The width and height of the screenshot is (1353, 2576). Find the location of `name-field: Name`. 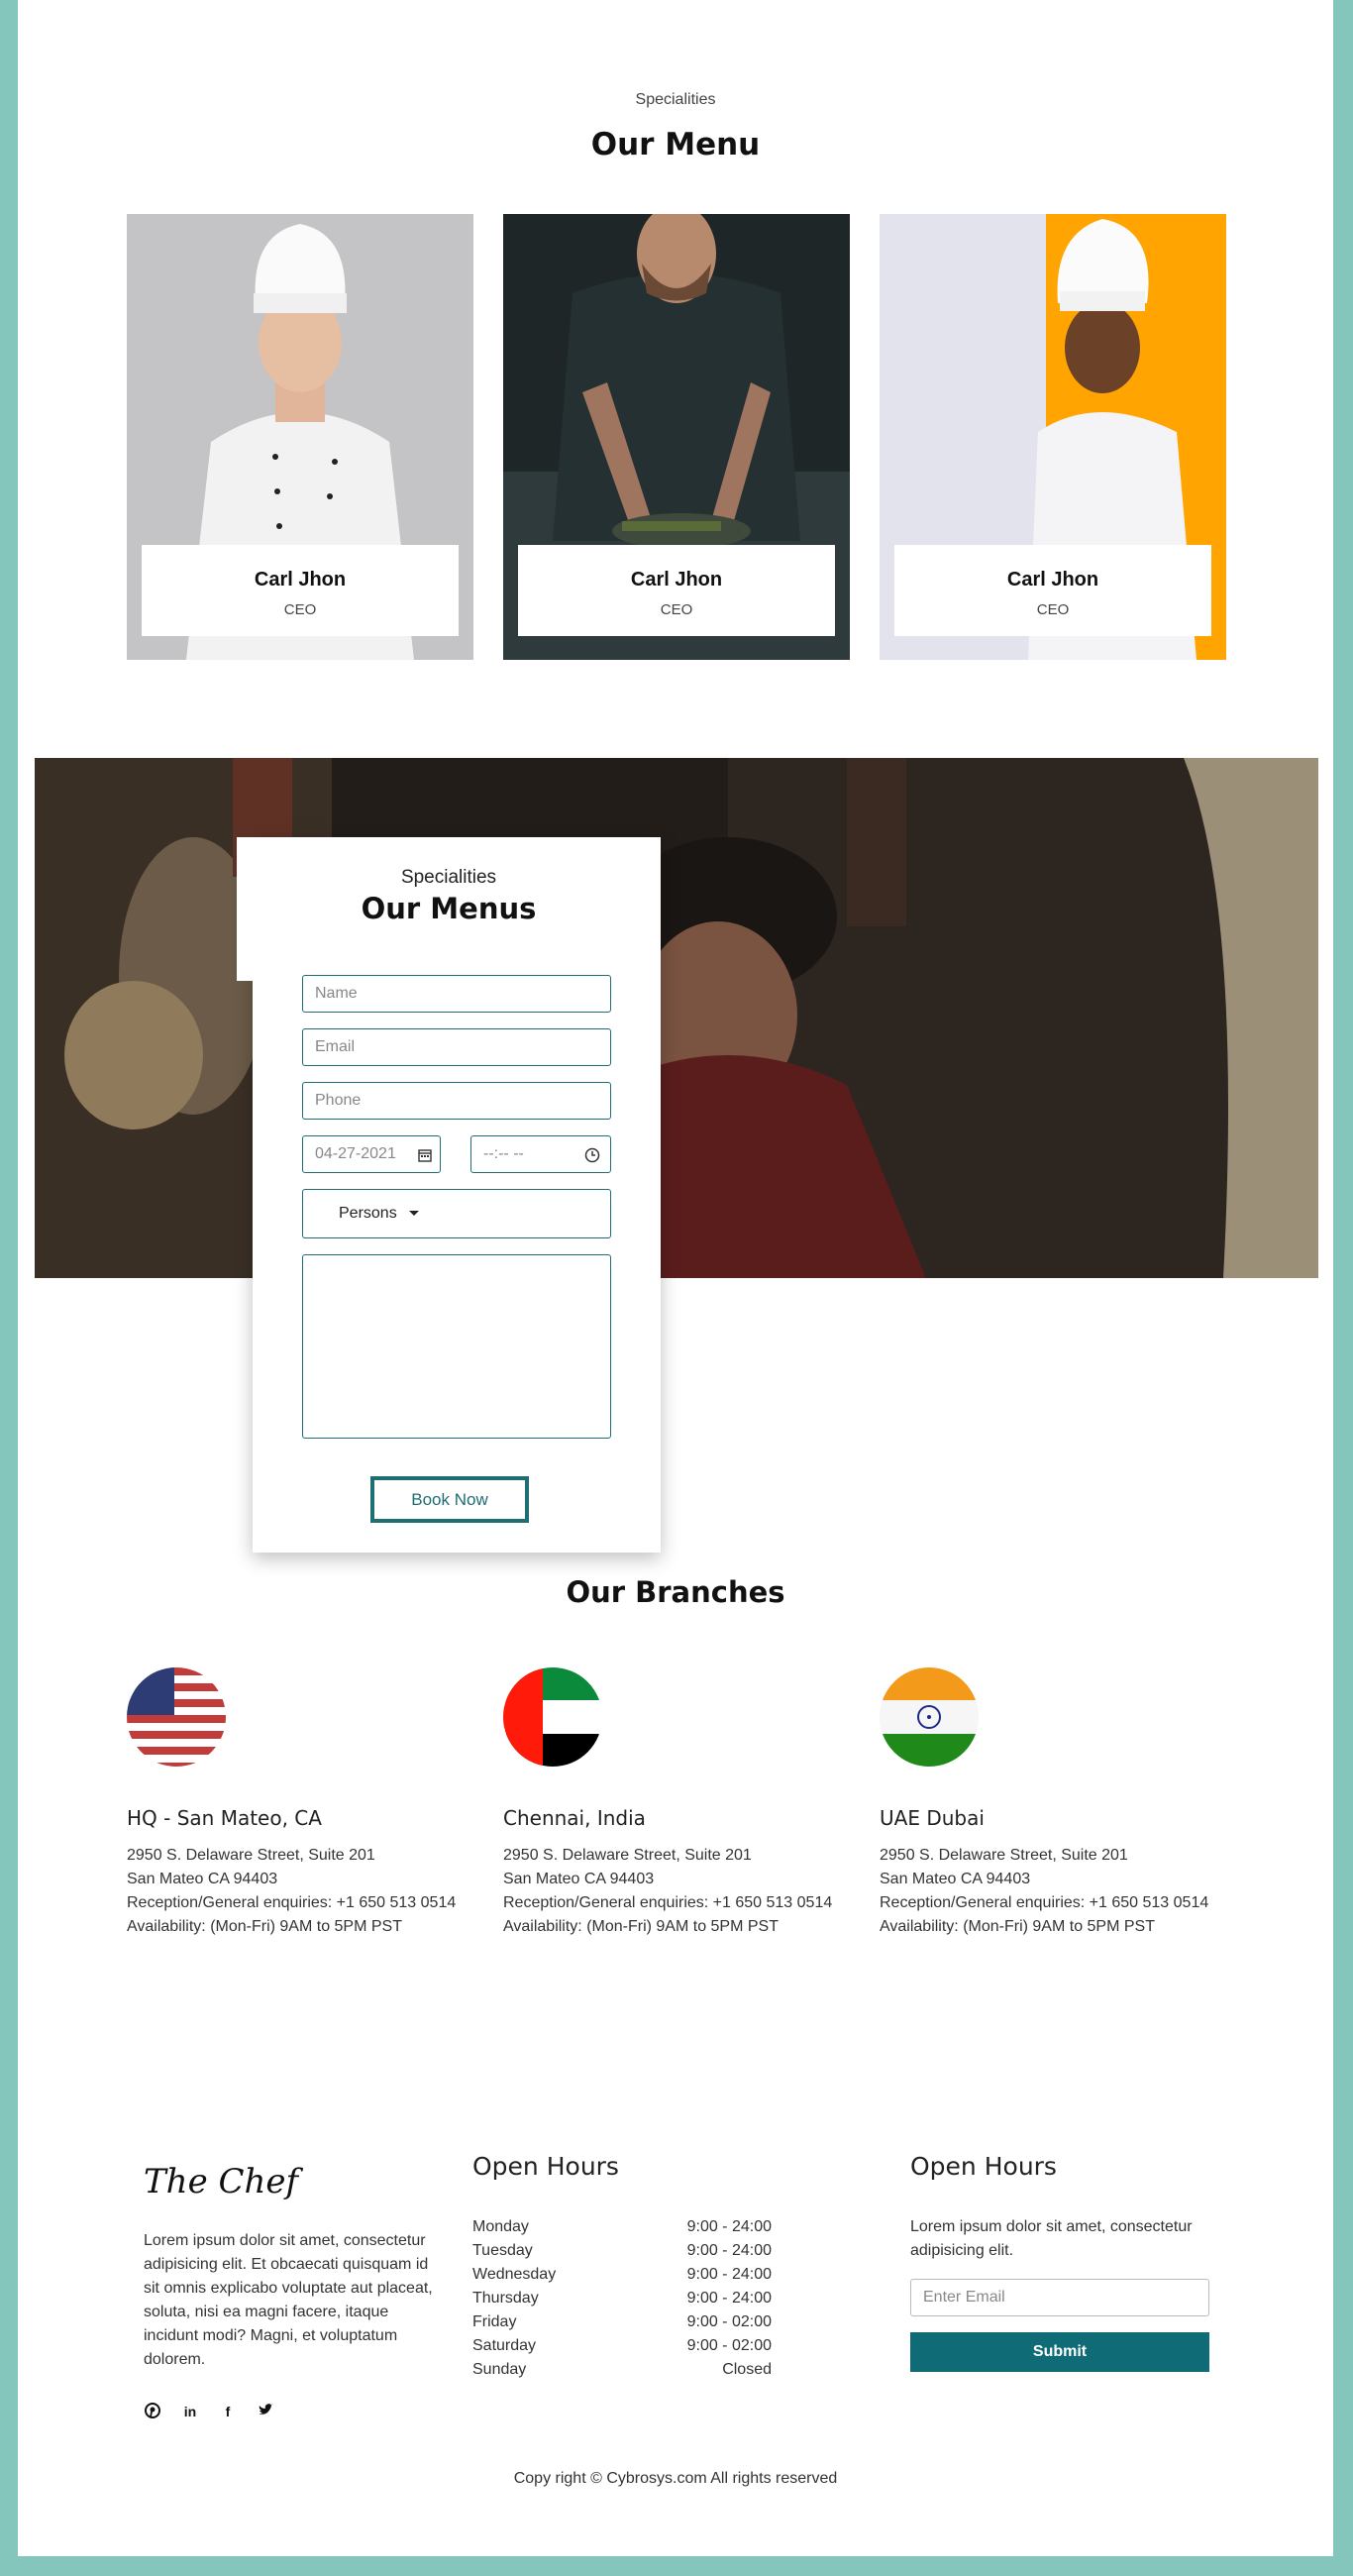

name-field: Name is located at coordinates (456, 994).